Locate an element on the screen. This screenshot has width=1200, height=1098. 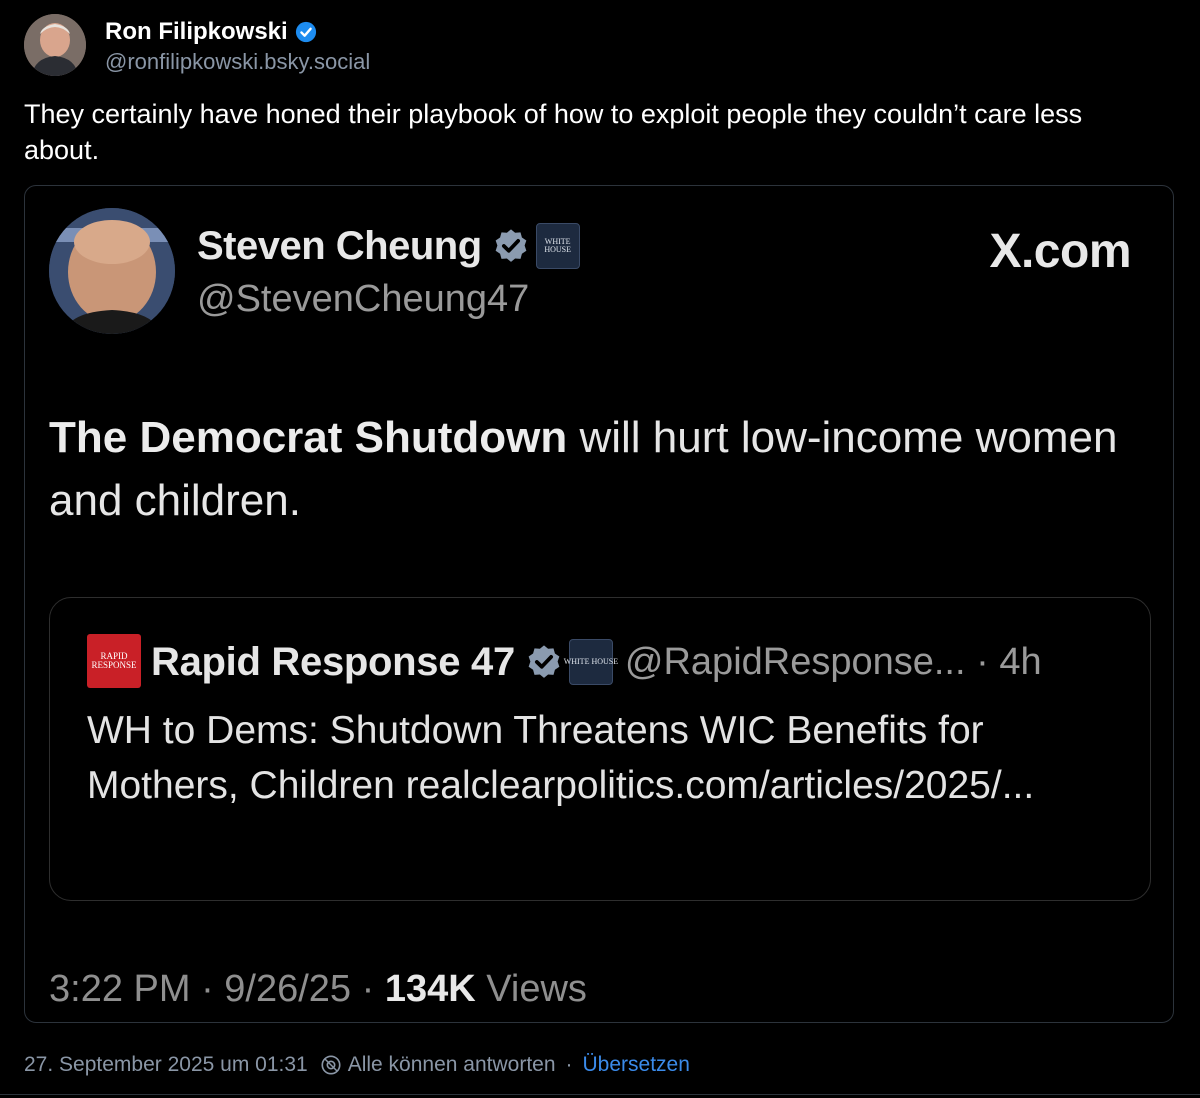
embedded-tweet-meta: 3:22 PM · 9/26/25 · 134K Views is located at coordinates (318, 989).